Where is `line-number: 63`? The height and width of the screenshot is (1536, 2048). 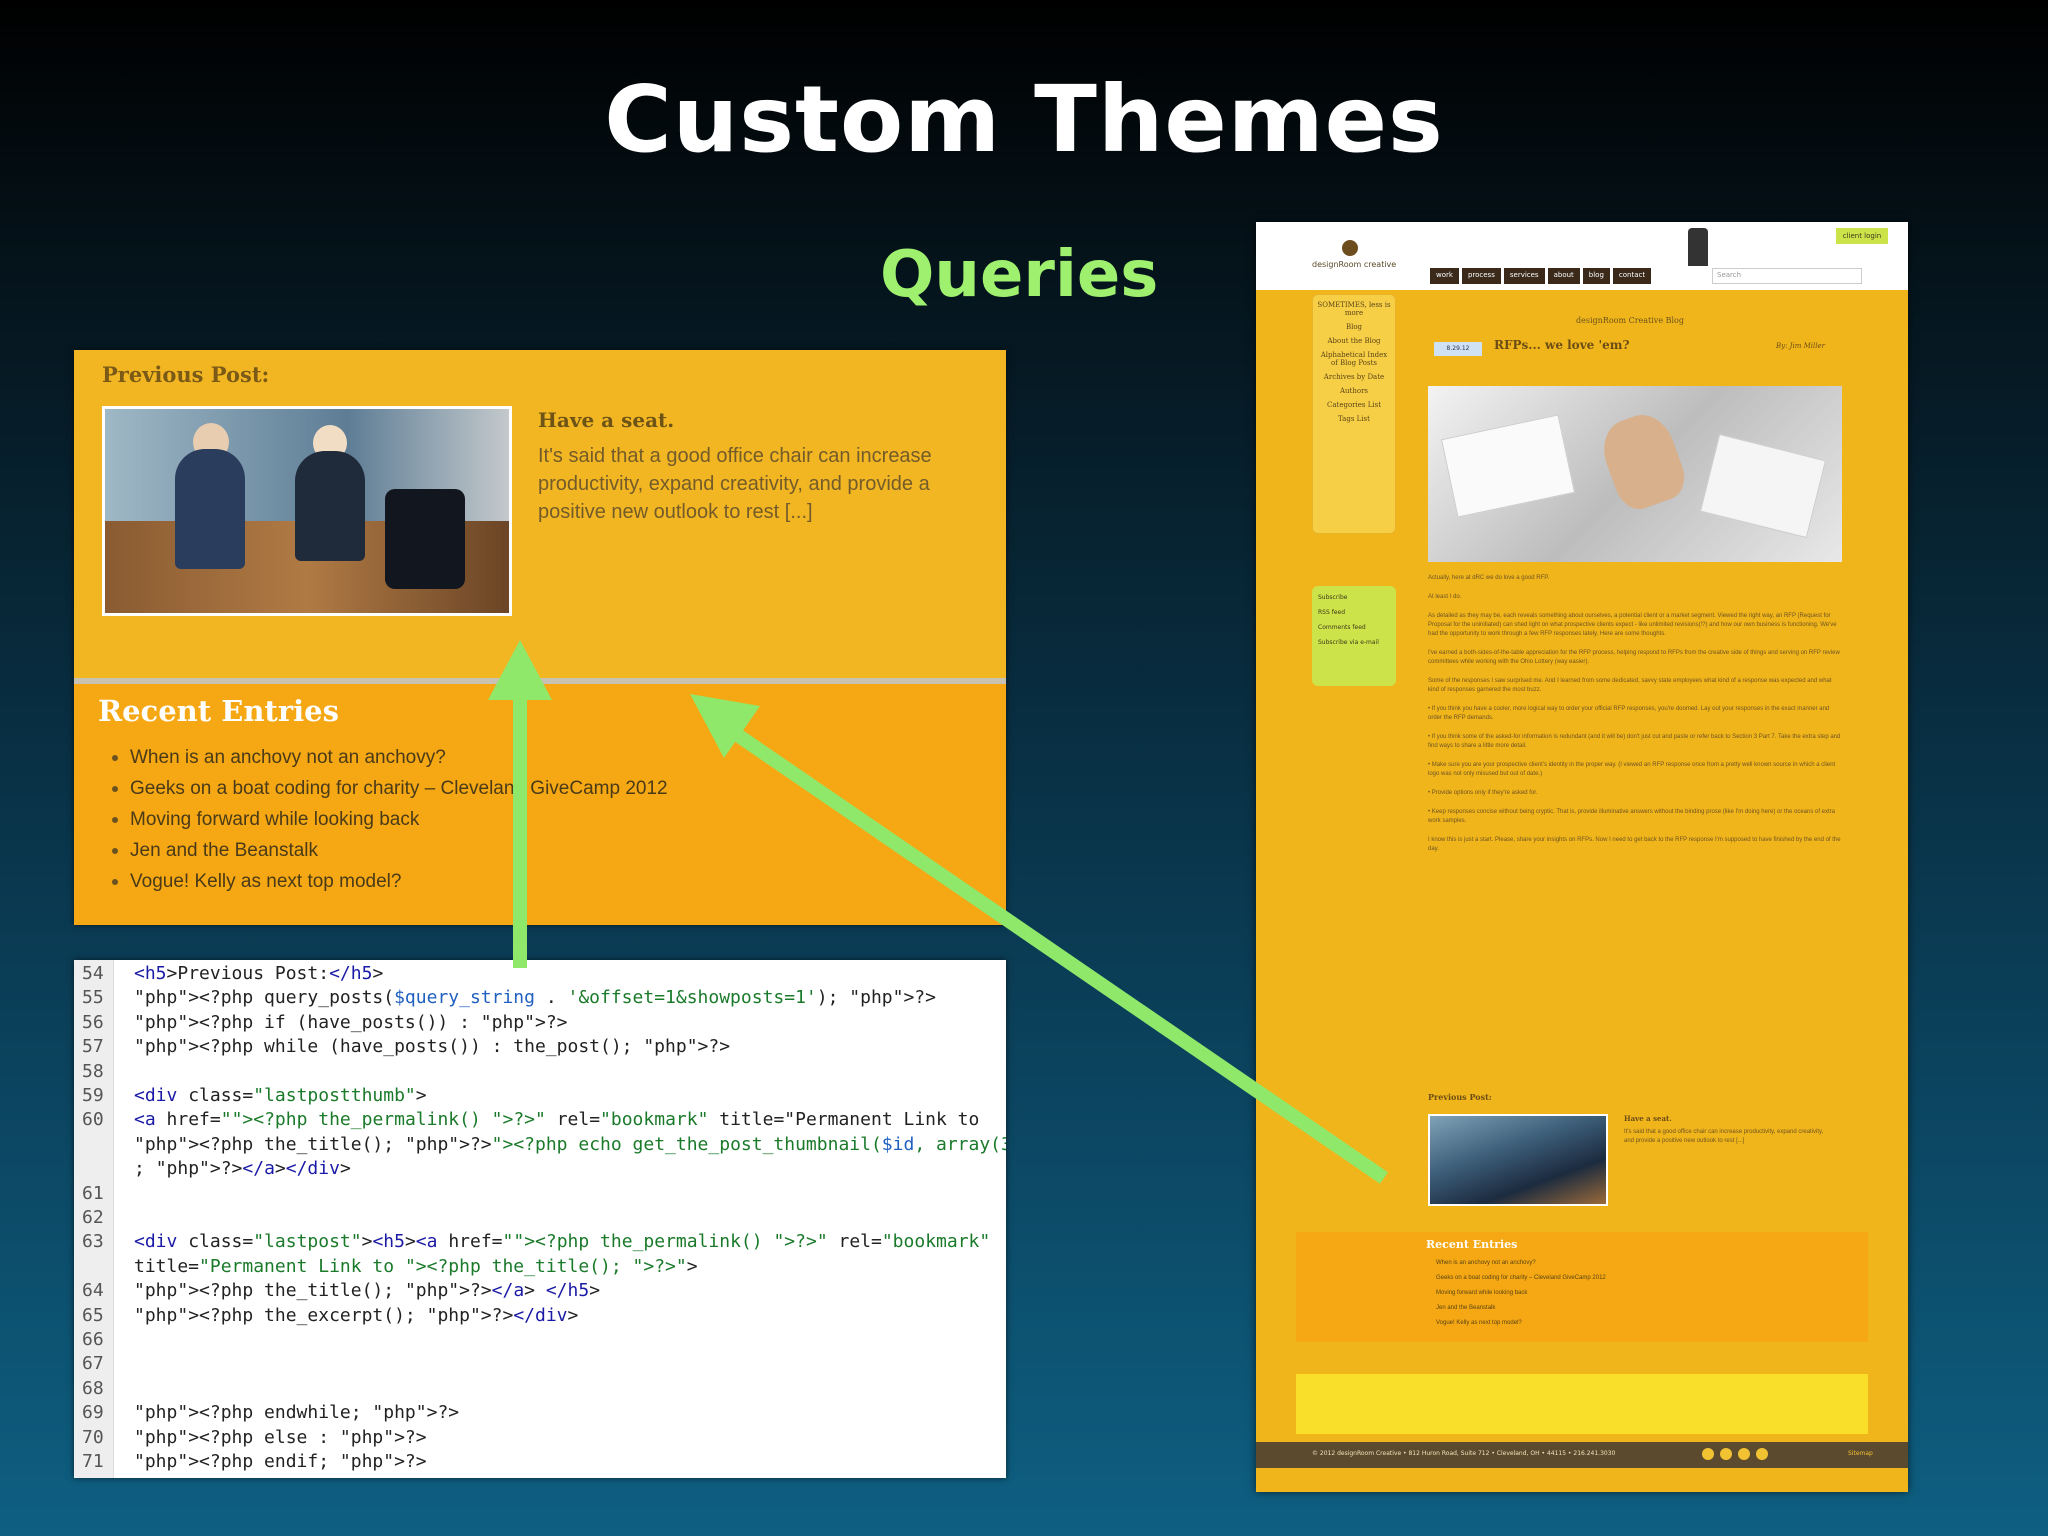 line-number: 63 is located at coordinates (93, 1242).